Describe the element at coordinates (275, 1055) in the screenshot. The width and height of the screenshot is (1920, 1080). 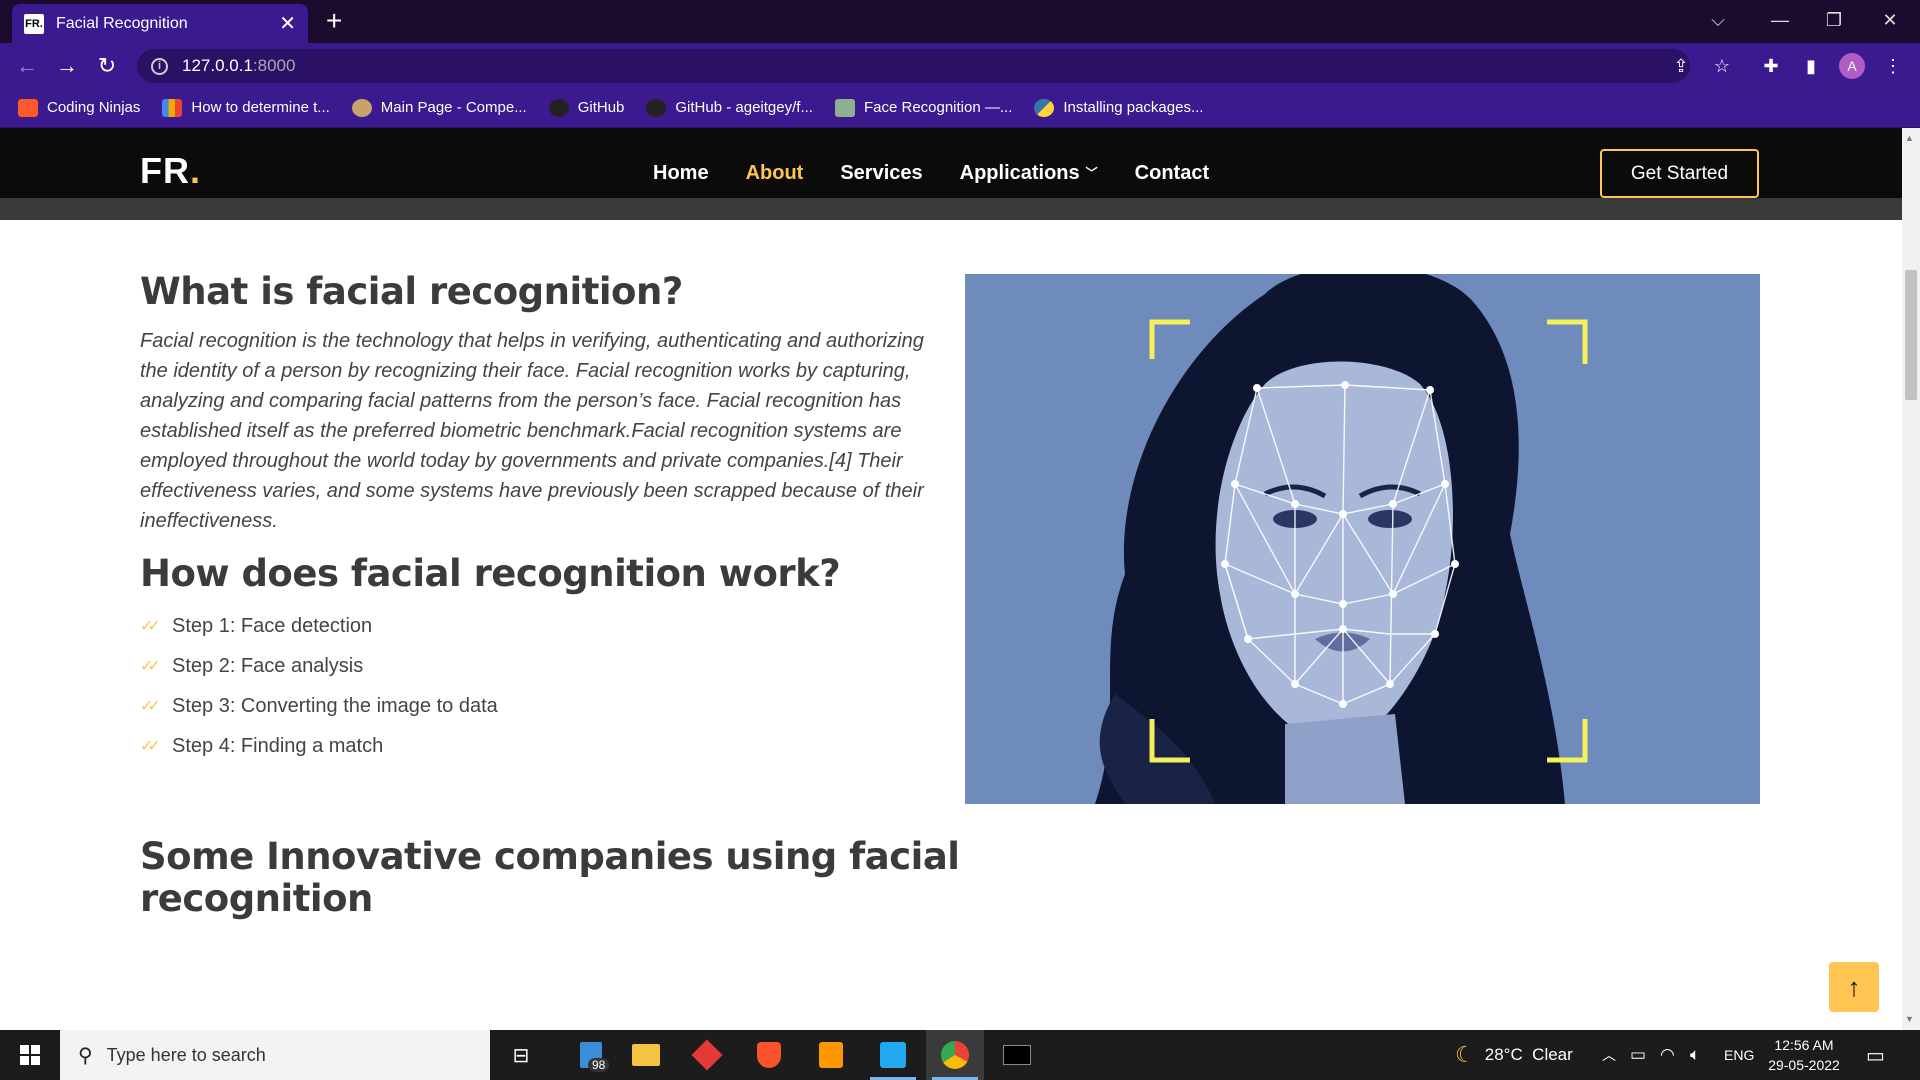
I see `taskbar-search-box: ⚲ Type here to search` at that location.